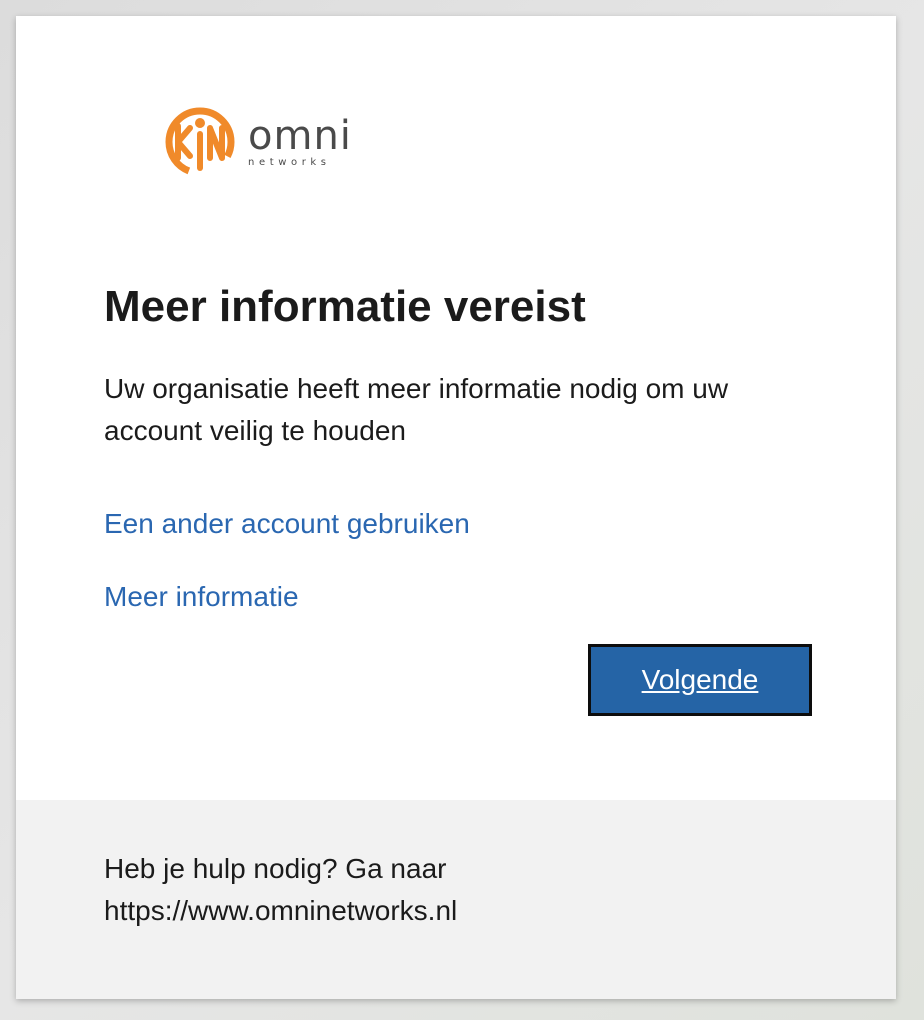 This screenshot has width=924, height=1020. What do you see at coordinates (300, 136) in the screenshot?
I see `logo-name: omni` at bounding box center [300, 136].